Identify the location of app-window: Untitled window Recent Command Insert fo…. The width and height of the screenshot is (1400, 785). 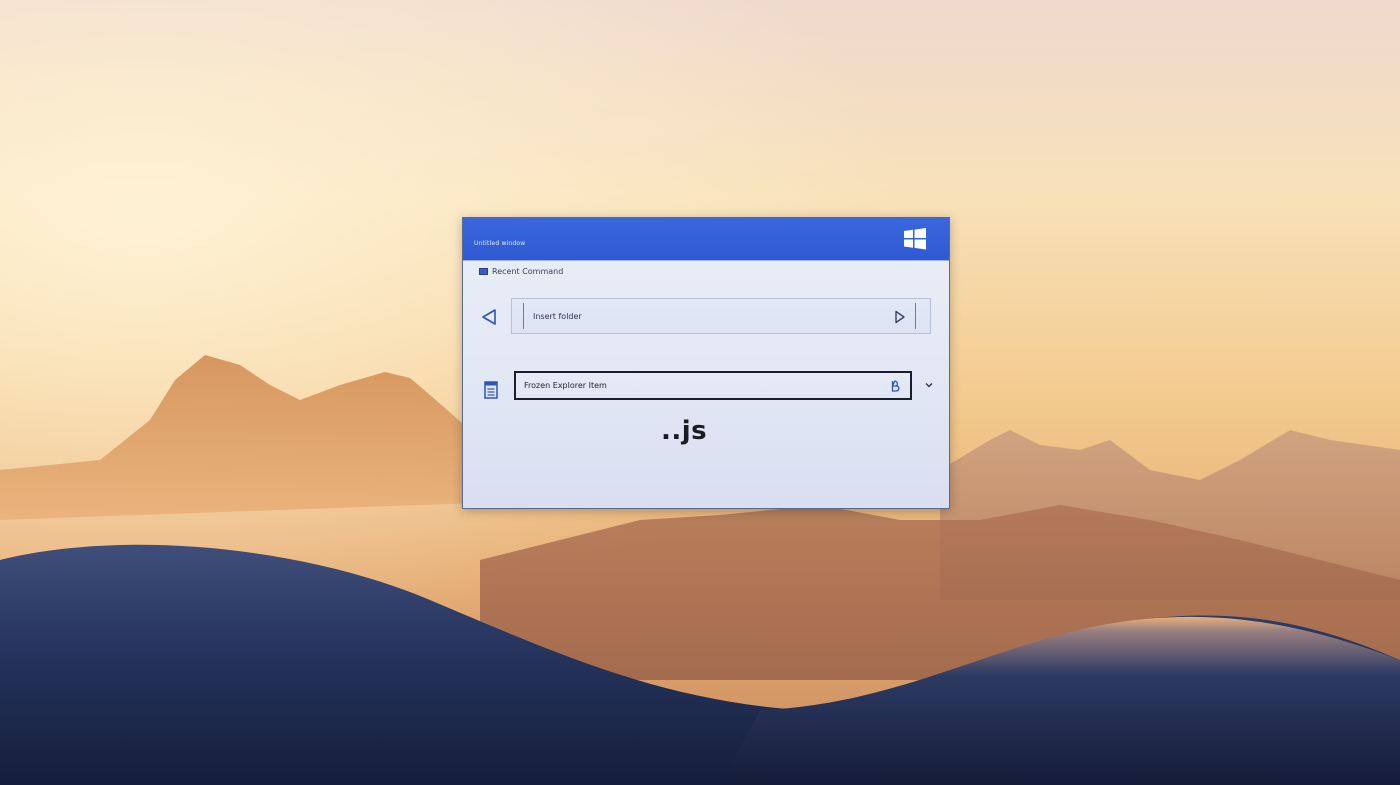
(706, 363).